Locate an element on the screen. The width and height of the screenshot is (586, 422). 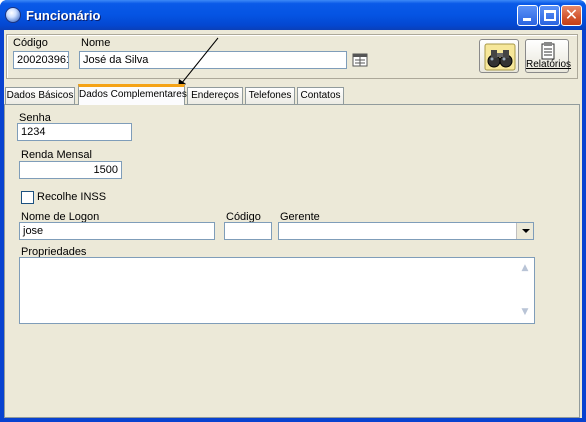
tab-telefones: Telefones is located at coordinates (270, 95).